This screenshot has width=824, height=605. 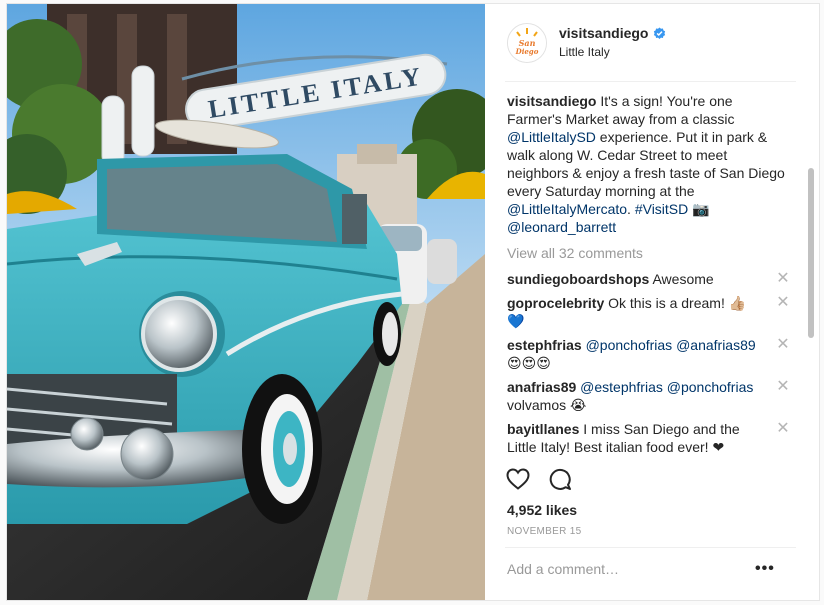 What do you see at coordinates (543, 429) in the screenshot?
I see `comment-username: bayitllanes` at bounding box center [543, 429].